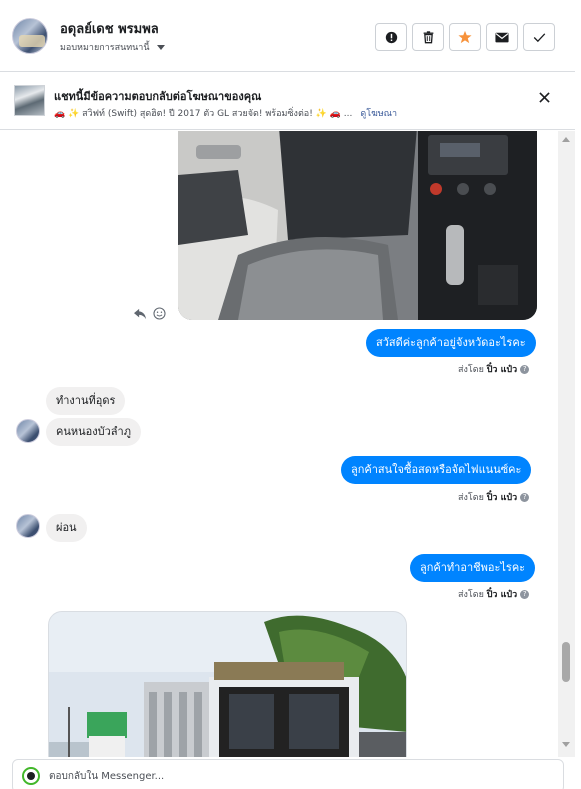  What do you see at coordinates (93, 432) in the screenshot?
I see `incoming-message: คนหนองบัวลำภู` at bounding box center [93, 432].